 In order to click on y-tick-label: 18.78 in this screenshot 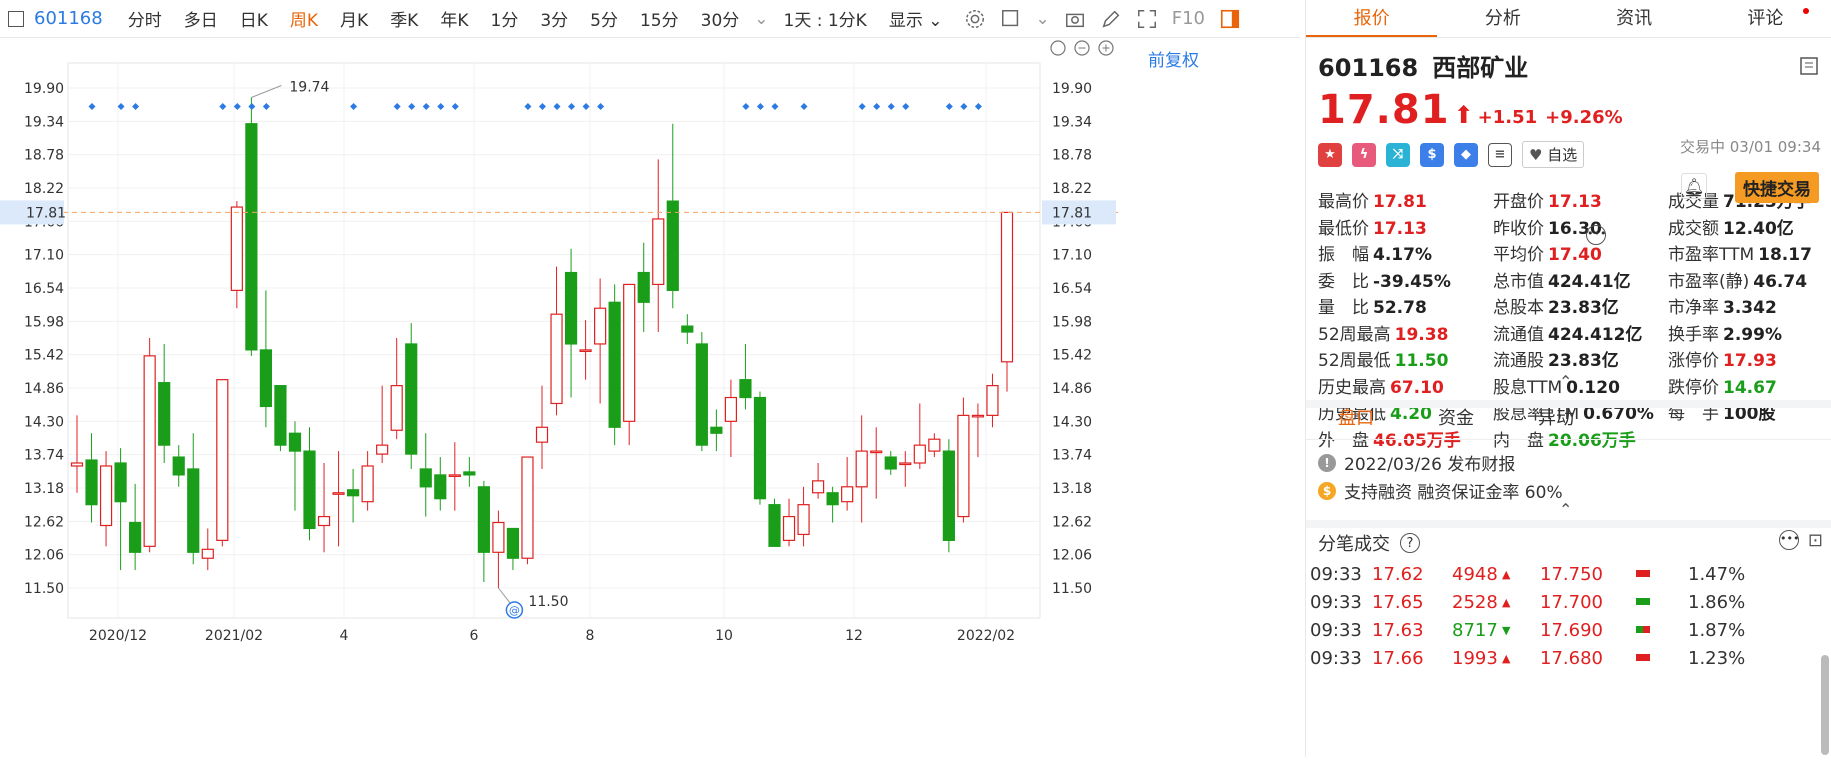, I will do `click(1072, 156)`.